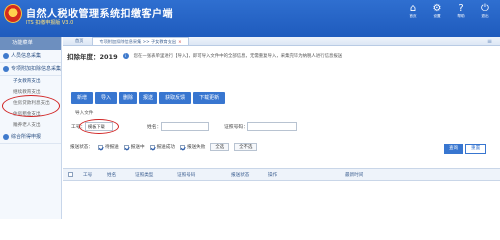 This screenshot has height=240, width=500. I want to click on column-status: 报送状态, so click(240, 175).